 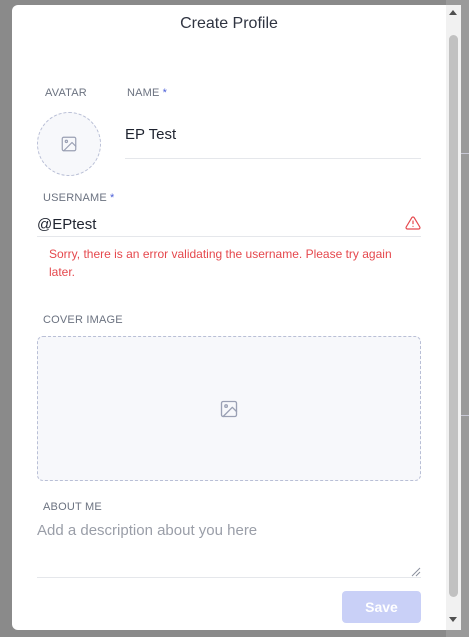 What do you see at coordinates (453, 12) in the screenshot?
I see `scroll-up-icon` at bounding box center [453, 12].